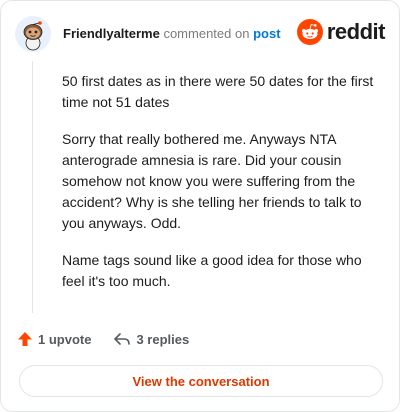 The width and height of the screenshot is (400, 412). I want to click on post-link: post, so click(266, 33).